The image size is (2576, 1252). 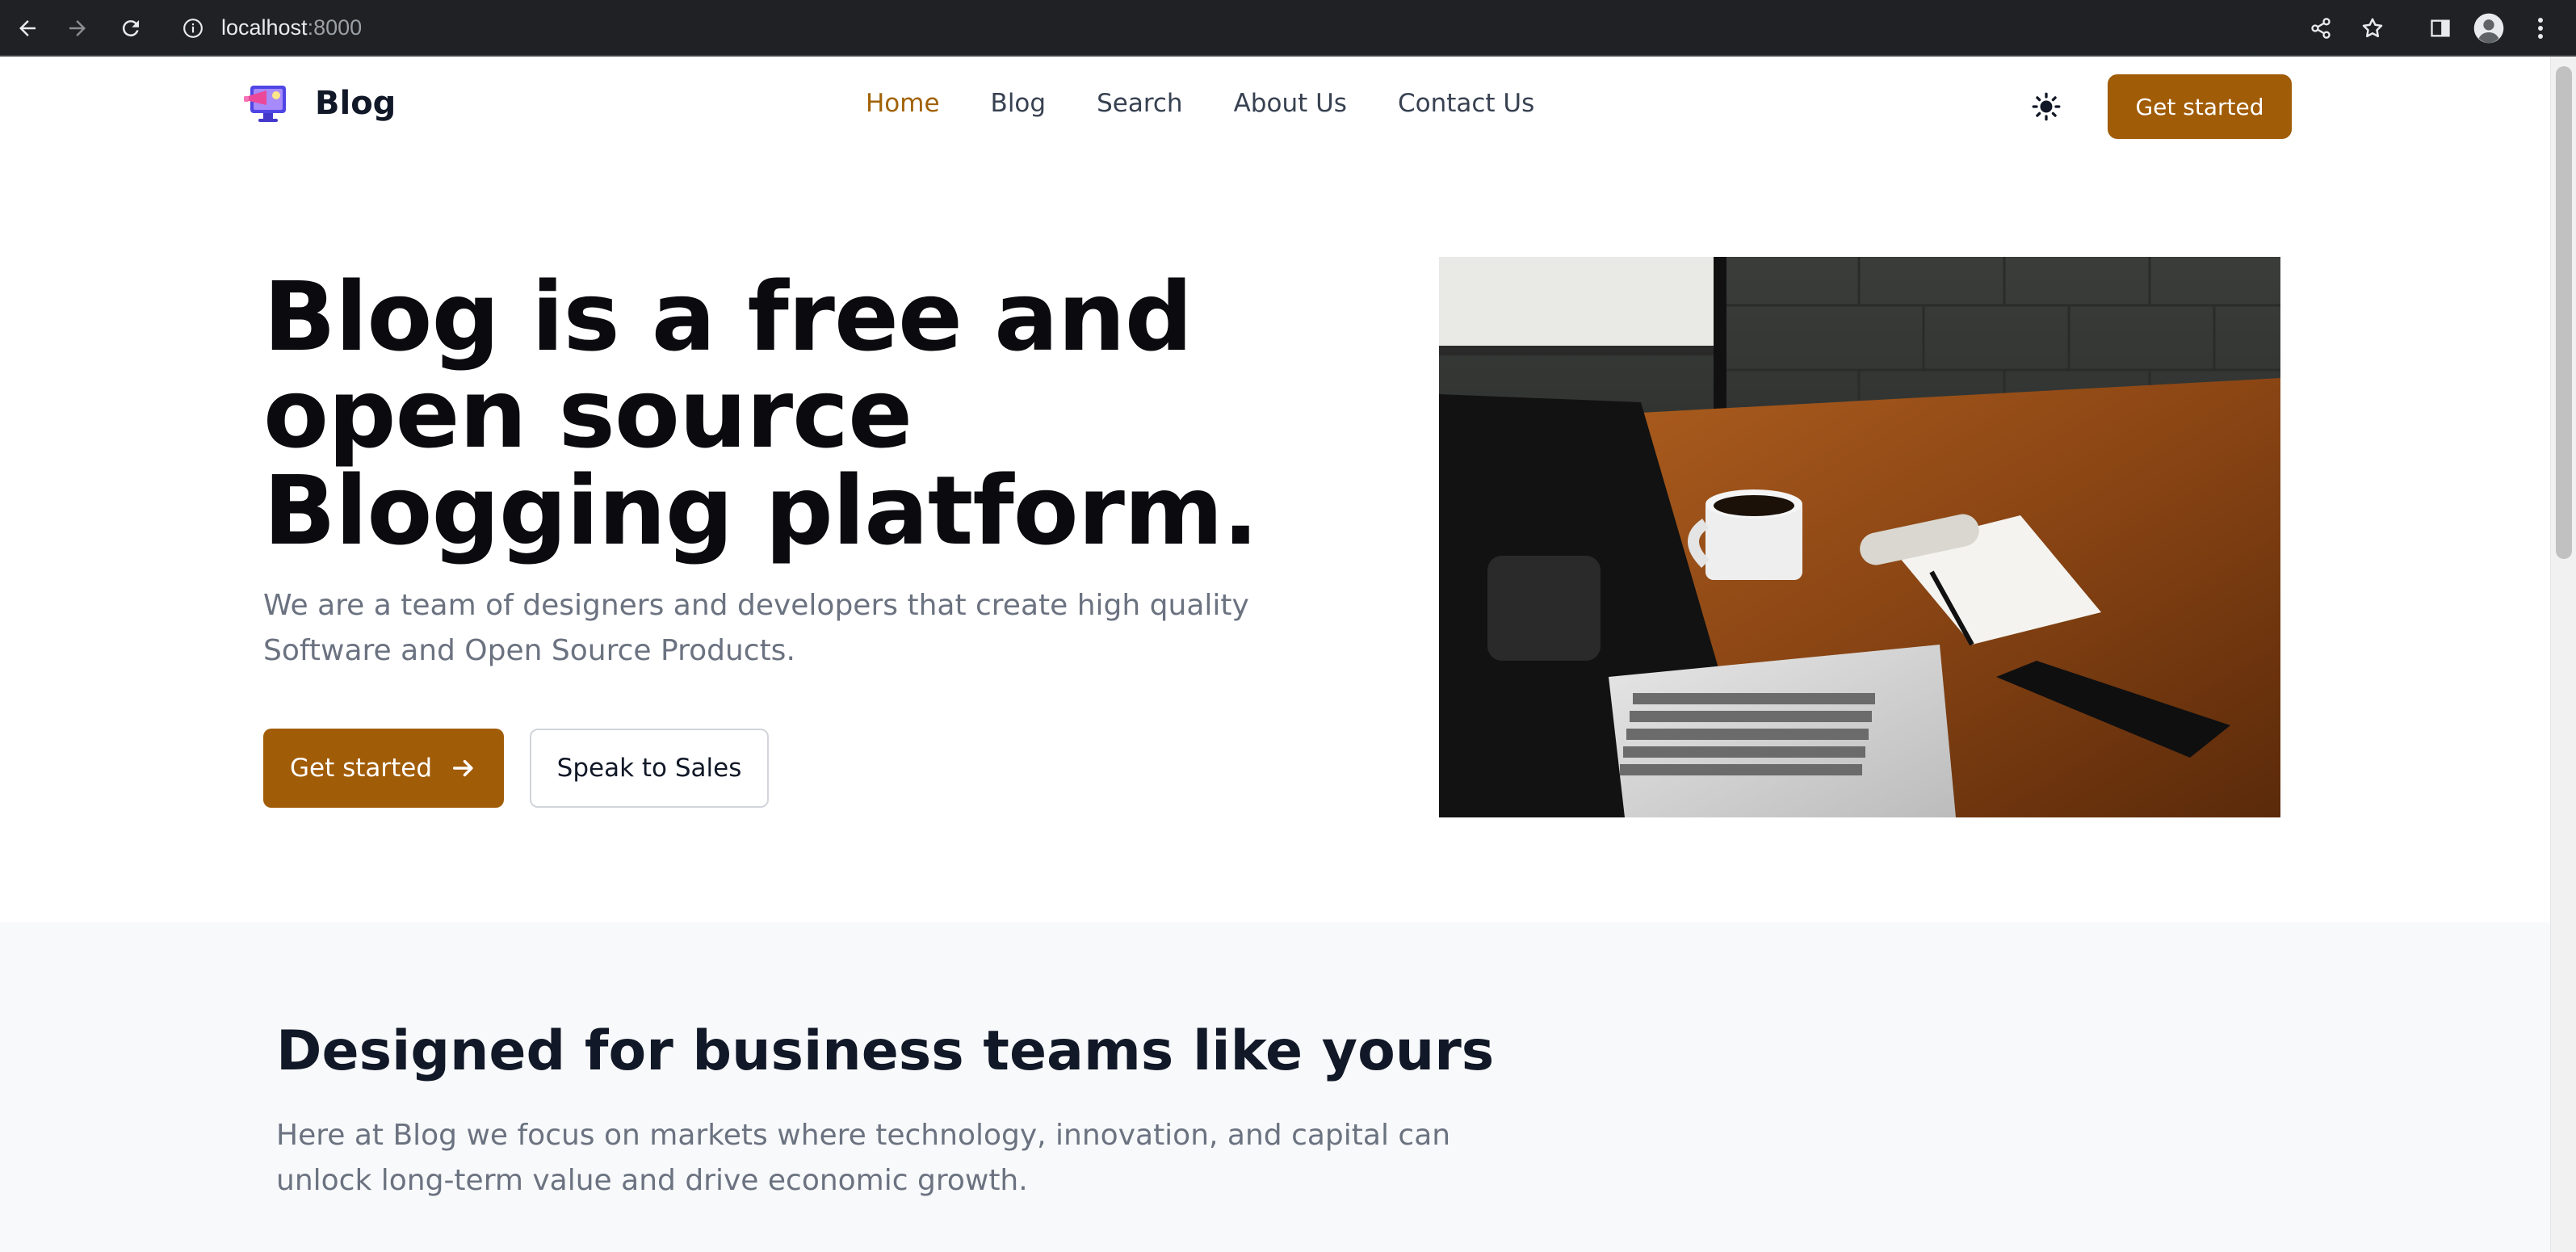 I want to click on forward-arrow-icon, so click(x=77, y=28).